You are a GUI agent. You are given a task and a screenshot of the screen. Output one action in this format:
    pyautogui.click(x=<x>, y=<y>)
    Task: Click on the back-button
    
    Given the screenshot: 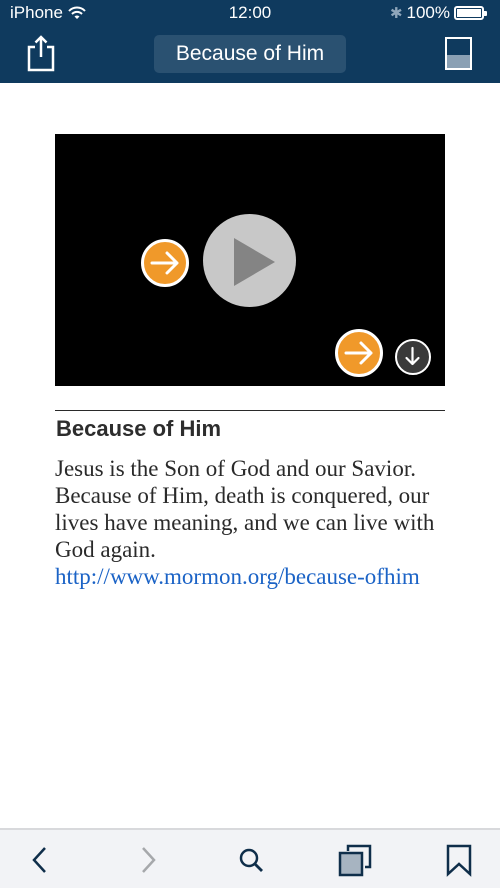 What is the action you would take?
    pyautogui.click(x=40, y=860)
    